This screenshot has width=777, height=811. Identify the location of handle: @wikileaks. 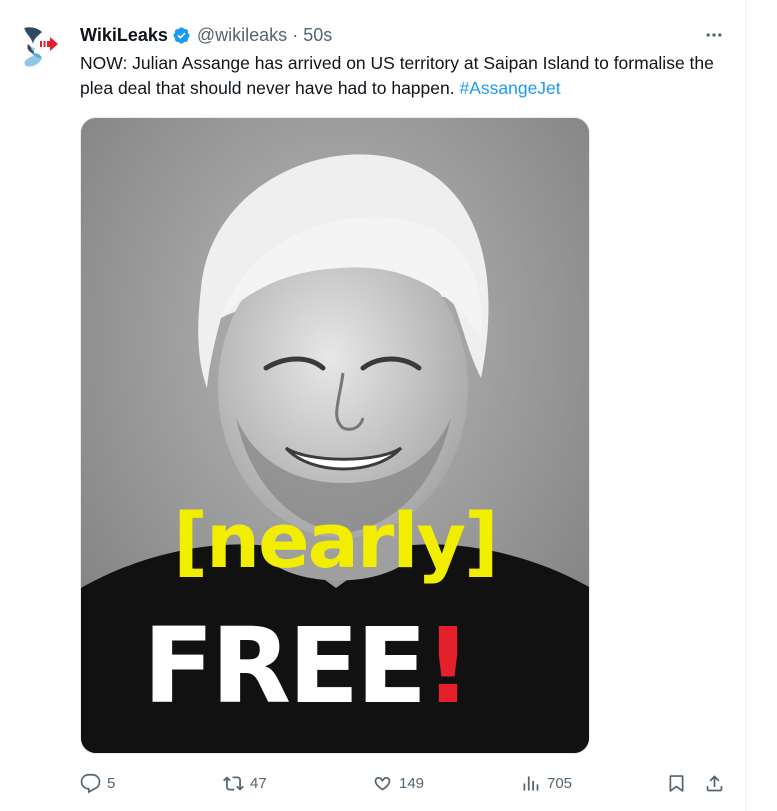
(242, 35).